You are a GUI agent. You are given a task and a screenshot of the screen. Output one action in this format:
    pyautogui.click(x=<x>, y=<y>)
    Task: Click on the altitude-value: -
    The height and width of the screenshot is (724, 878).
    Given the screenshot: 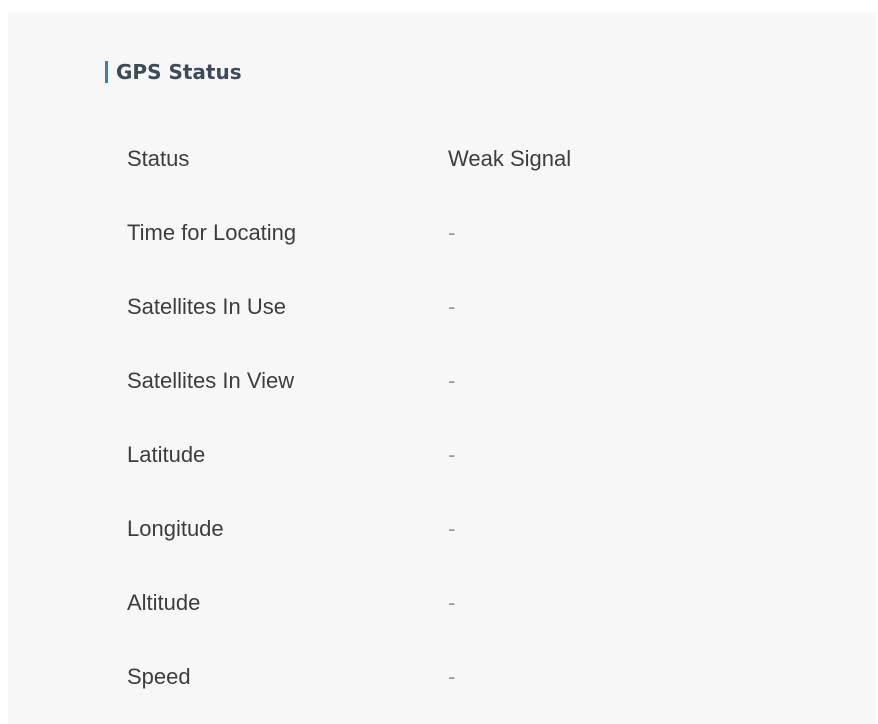 What is the action you would take?
    pyautogui.click(x=452, y=602)
    